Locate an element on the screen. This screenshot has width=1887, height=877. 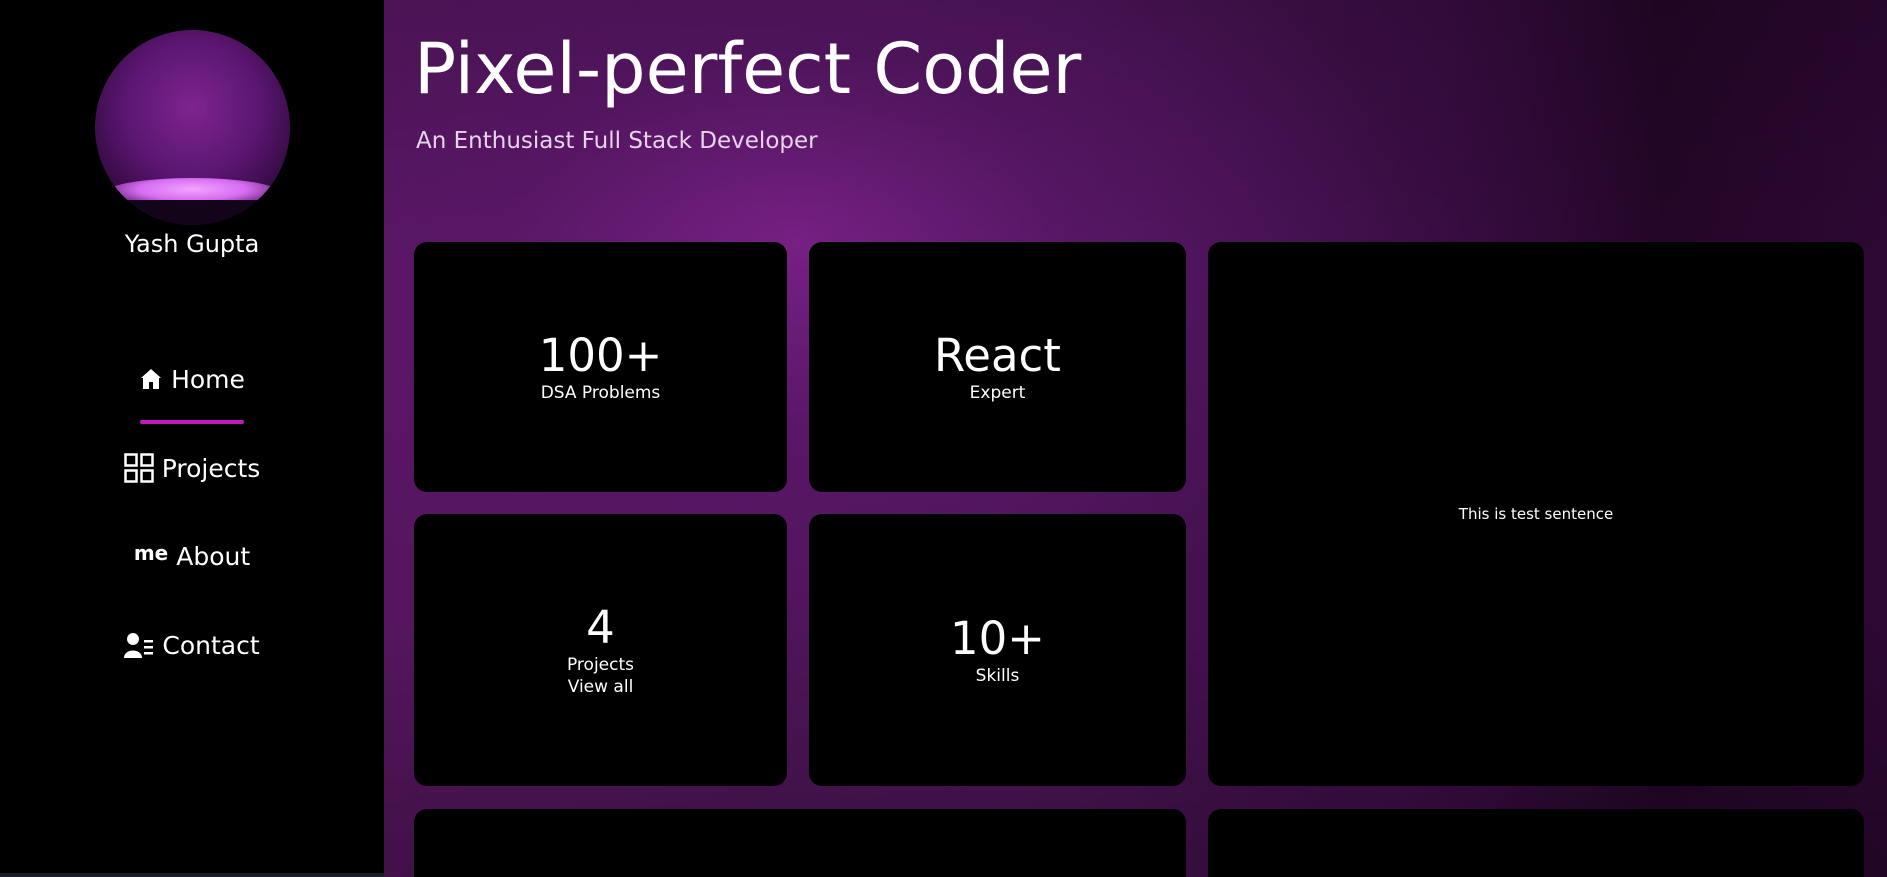
projects-label: Projects is located at coordinates (600, 665).